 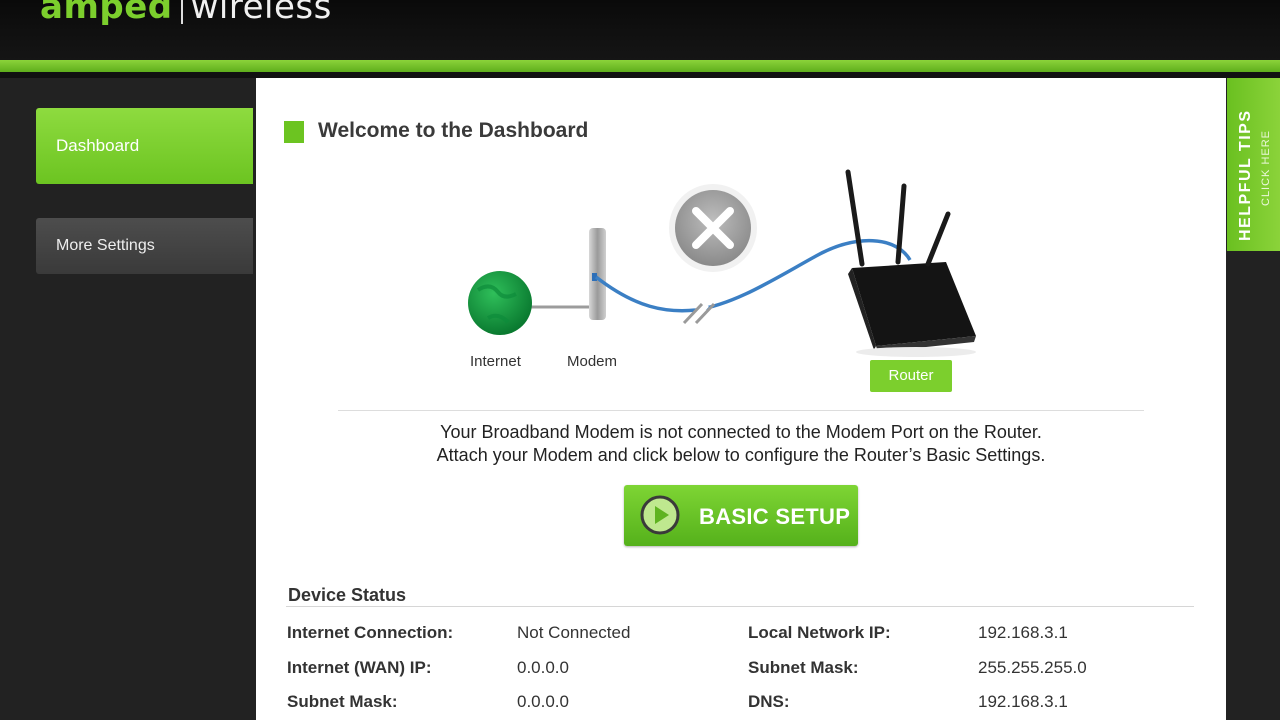 I want to click on logo-text-amped: amped, so click(x=106, y=13).